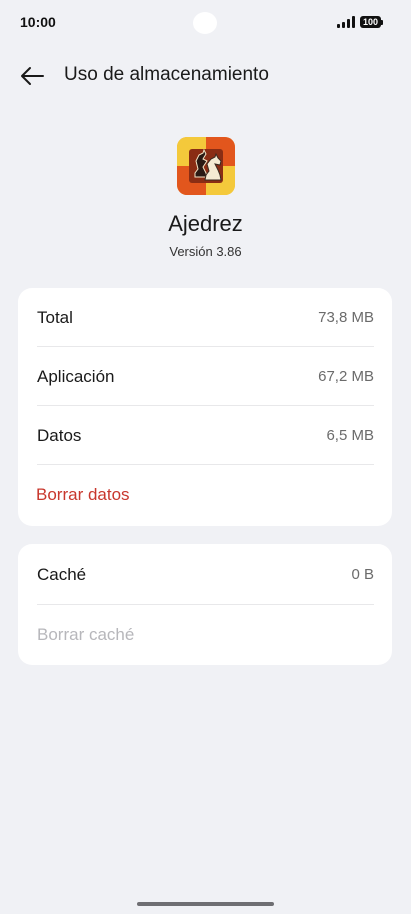 Image resolution: width=411 pixels, height=914 pixels. What do you see at coordinates (205, 317) in the screenshot?
I see `storage-row-total: Total 73,8 MB` at bounding box center [205, 317].